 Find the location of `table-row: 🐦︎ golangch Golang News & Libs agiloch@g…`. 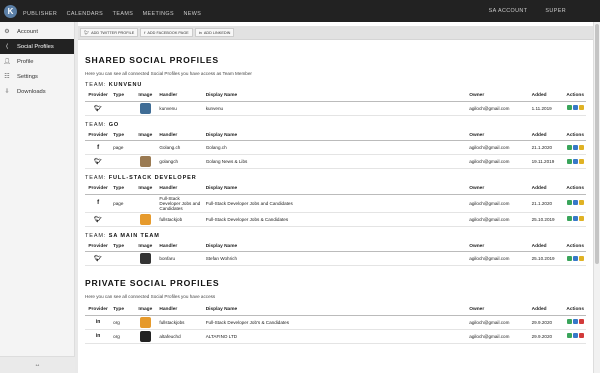

table-row: 🐦︎ golangch Golang News & Libs agiloch@g… is located at coordinates (335, 161).